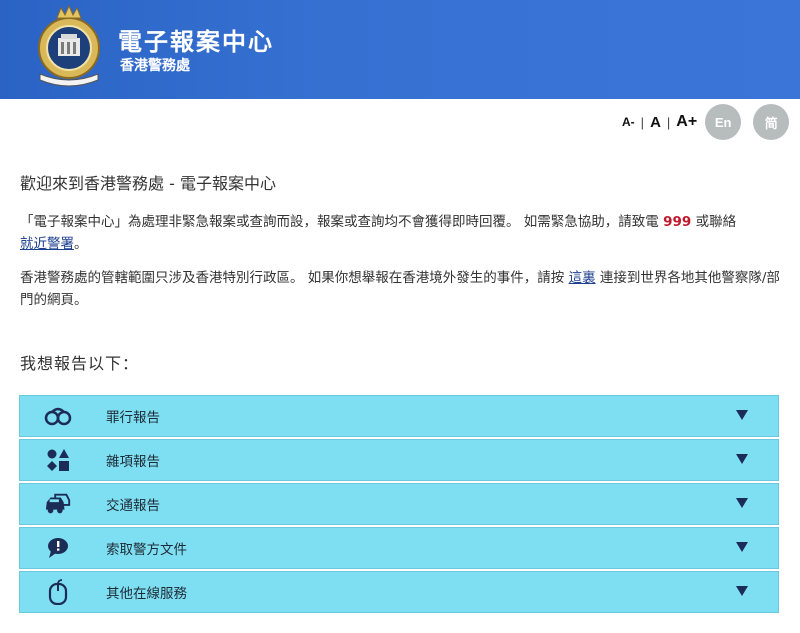 The image size is (800, 633). Describe the element at coordinates (628, 122) in the screenshot. I see `font-size-decrease-button: A-` at that location.